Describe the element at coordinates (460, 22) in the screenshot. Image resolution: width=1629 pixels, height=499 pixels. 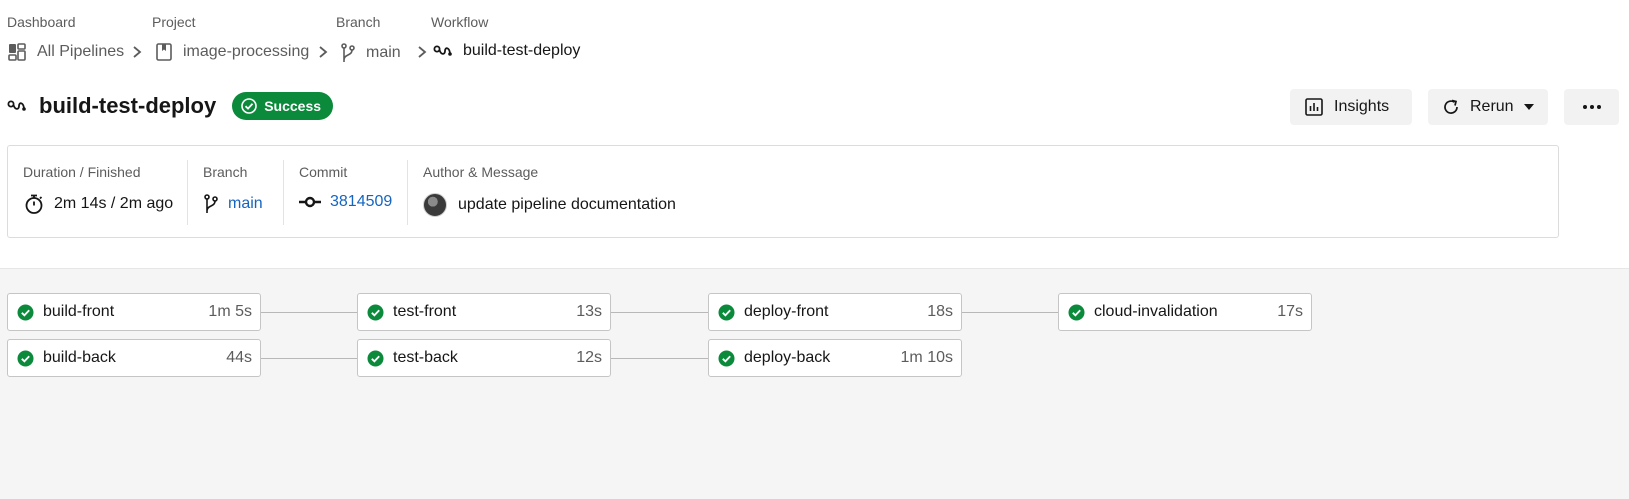
I see `breadcrumb-workflow-label: Workflow` at that location.